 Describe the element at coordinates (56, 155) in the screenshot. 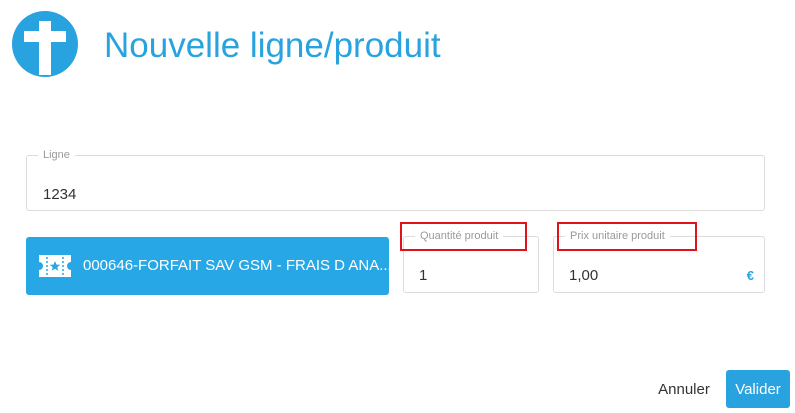

I see `ligne-label: Ligne` at that location.